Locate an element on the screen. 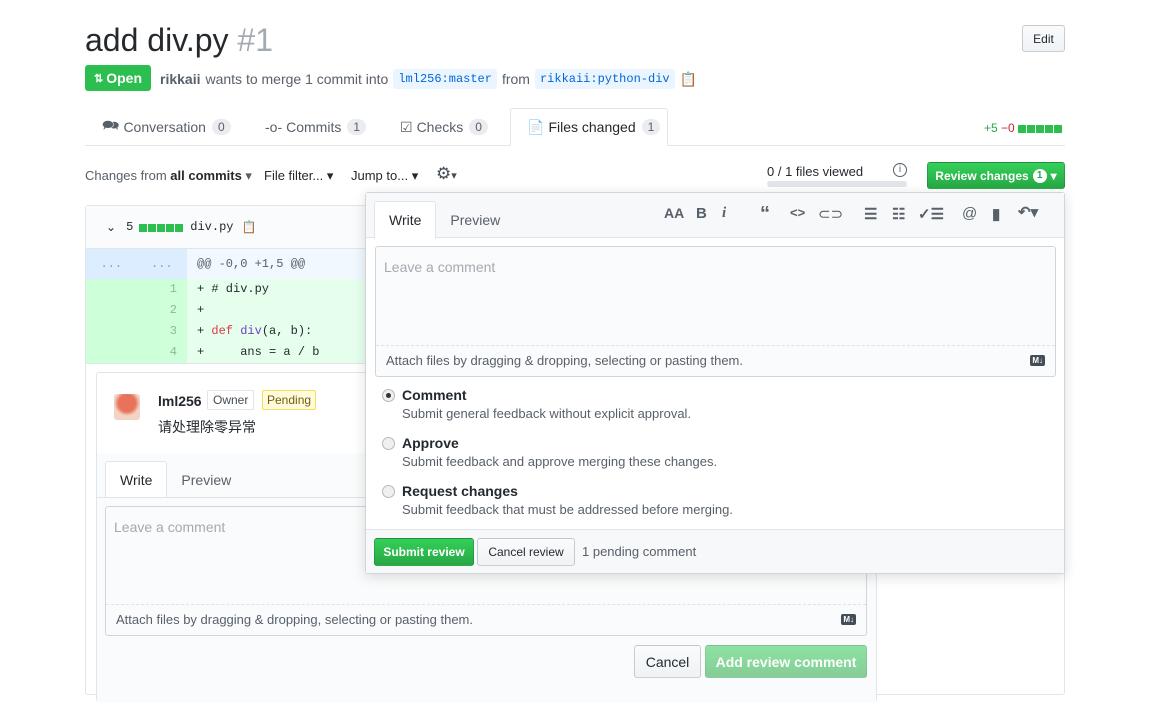  code-token: def is located at coordinates (222, 331).